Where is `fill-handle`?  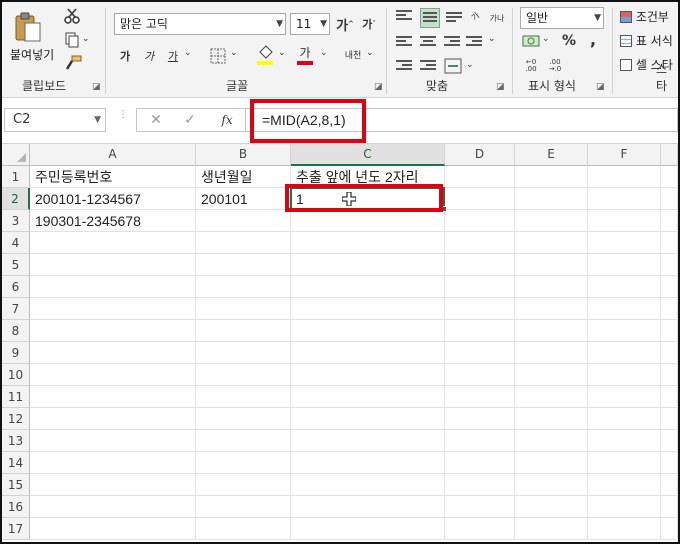
fill-handle is located at coordinates (444, 209).